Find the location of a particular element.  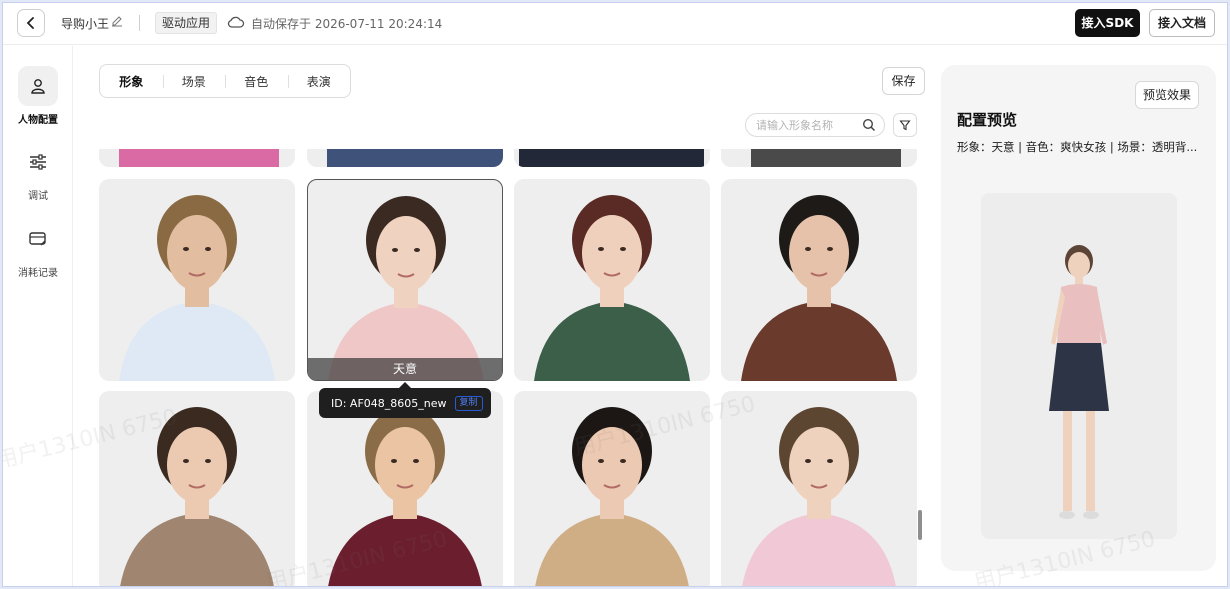

tab-voice: 音色 is located at coordinates (256, 81).